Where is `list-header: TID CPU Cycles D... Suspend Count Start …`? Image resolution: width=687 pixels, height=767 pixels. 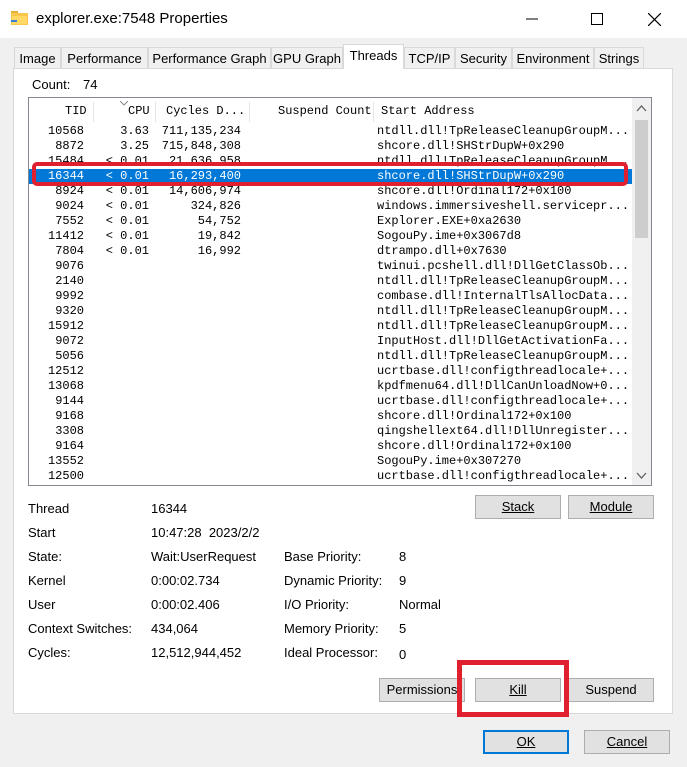
list-header: TID CPU Cycles D... Suspend Count Start … is located at coordinates (331, 112).